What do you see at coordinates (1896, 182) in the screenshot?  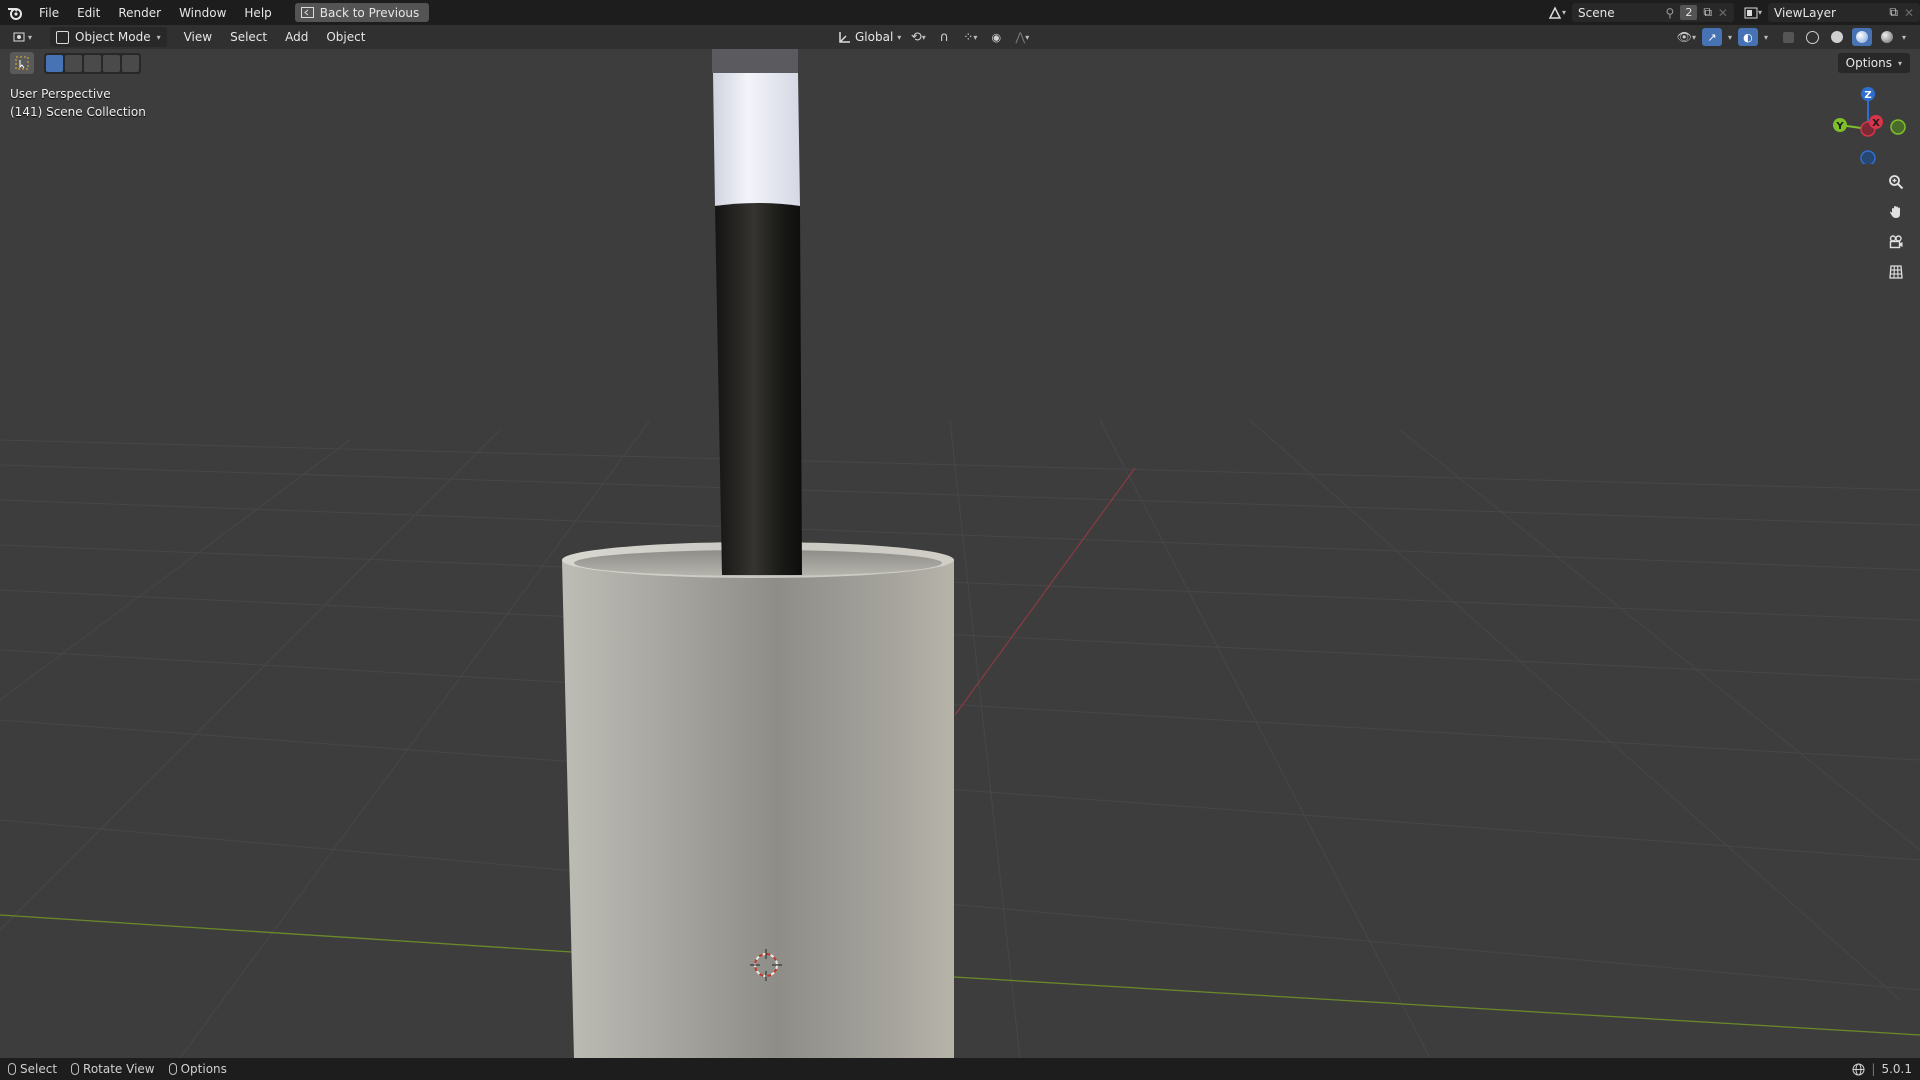 I see `zoom-icon` at bounding box center [1896, 182].